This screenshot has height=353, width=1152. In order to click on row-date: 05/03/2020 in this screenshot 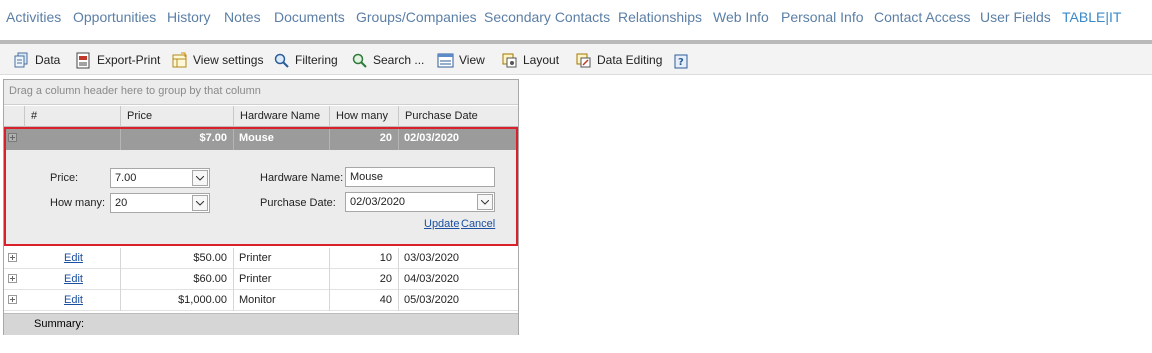, I will do `click(432, 300)`.